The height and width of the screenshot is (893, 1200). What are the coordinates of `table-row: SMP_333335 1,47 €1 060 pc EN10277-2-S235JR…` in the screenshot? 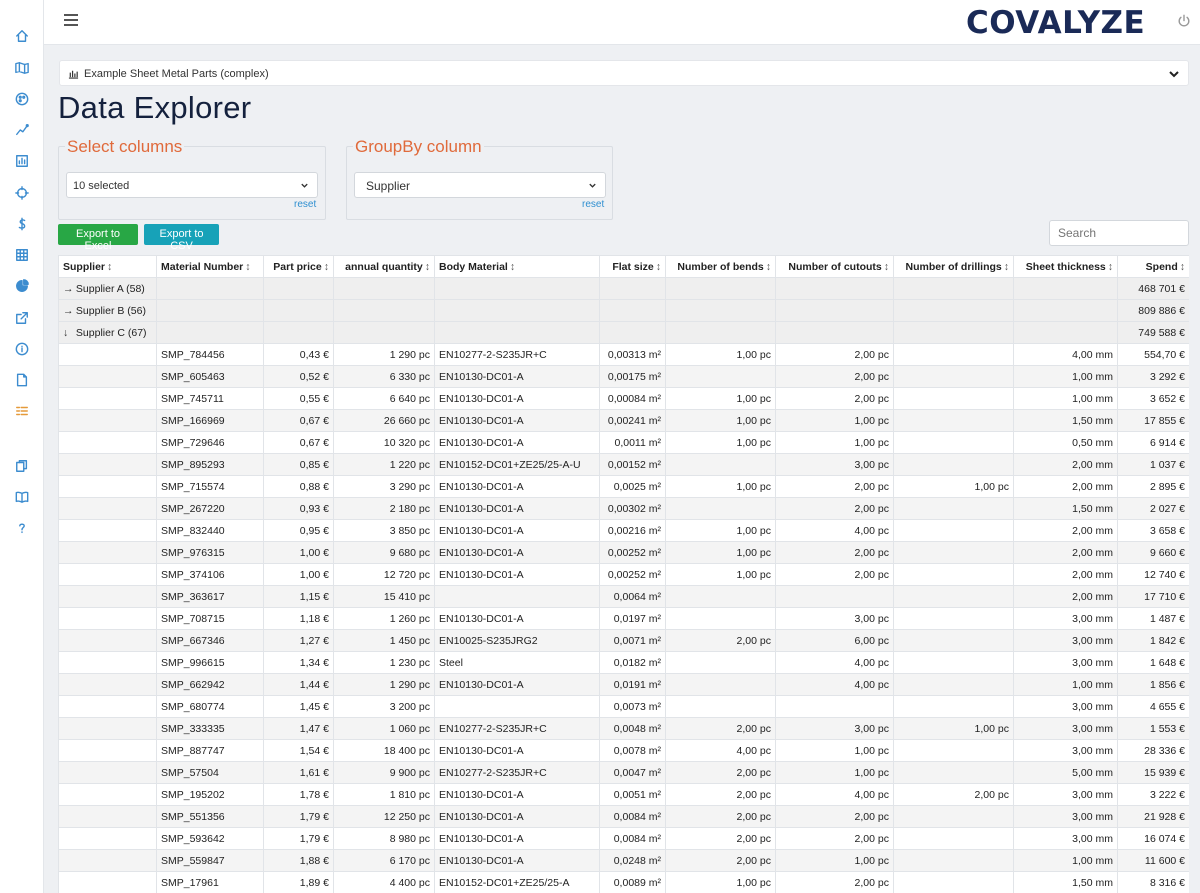 It's located at (623, 728).